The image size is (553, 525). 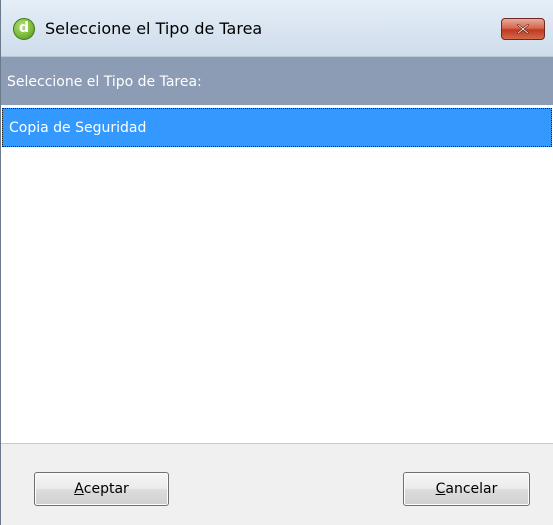 I want to click on app-logo-letter: d, so click(x=24, y=28).